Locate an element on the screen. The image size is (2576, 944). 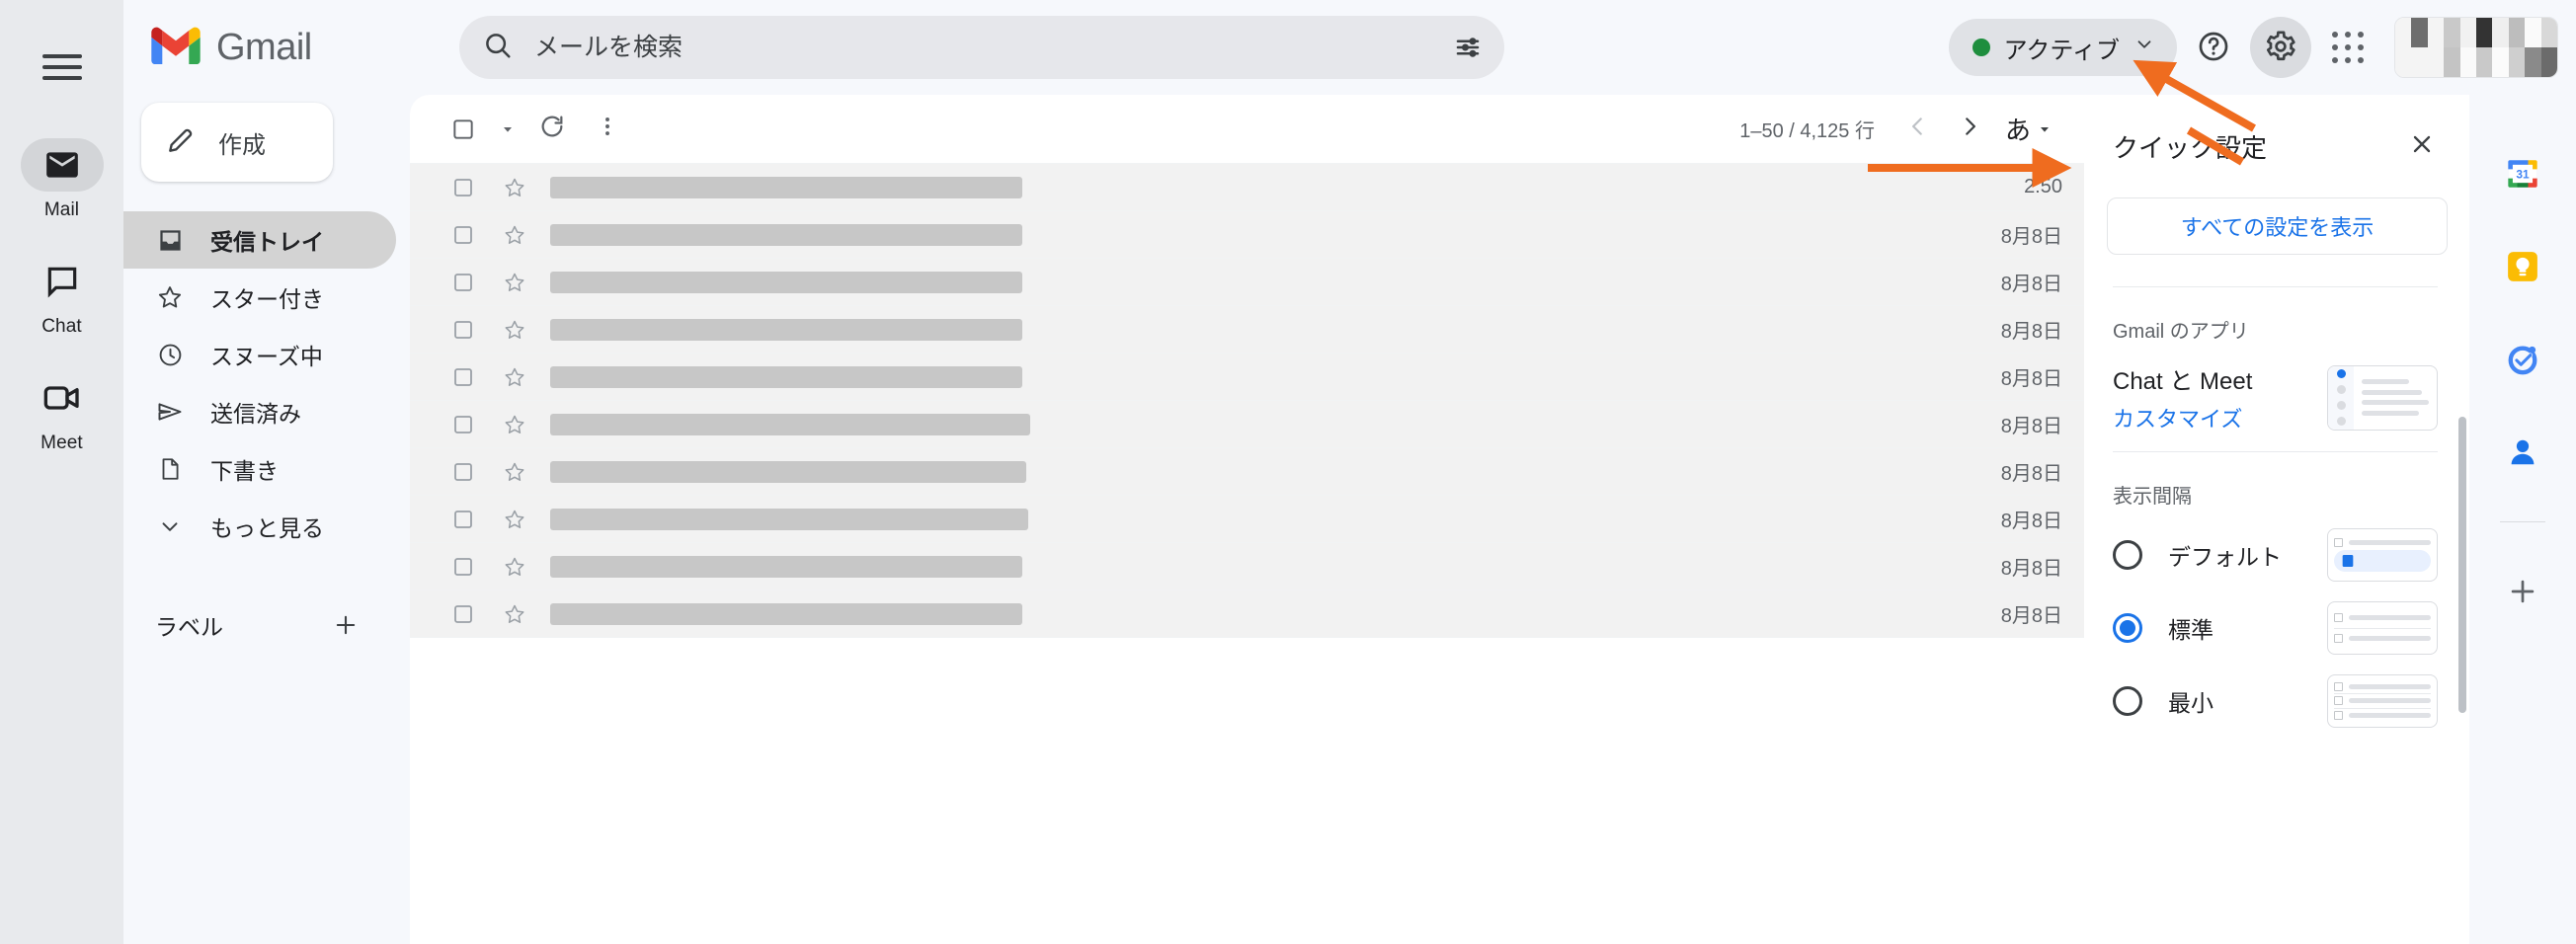
rail-item-mail: Mail is located at coordinates (61, 179).